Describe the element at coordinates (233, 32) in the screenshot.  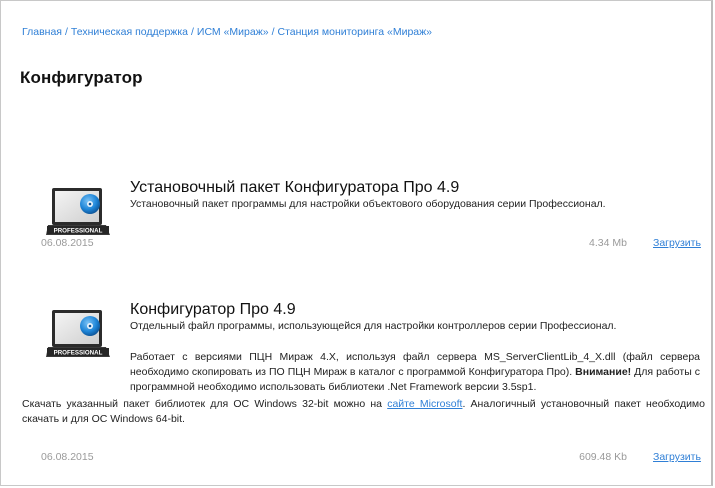
I see `breadcrumb-link-ism-mirage: ИСМ «Мираж»` at that location.